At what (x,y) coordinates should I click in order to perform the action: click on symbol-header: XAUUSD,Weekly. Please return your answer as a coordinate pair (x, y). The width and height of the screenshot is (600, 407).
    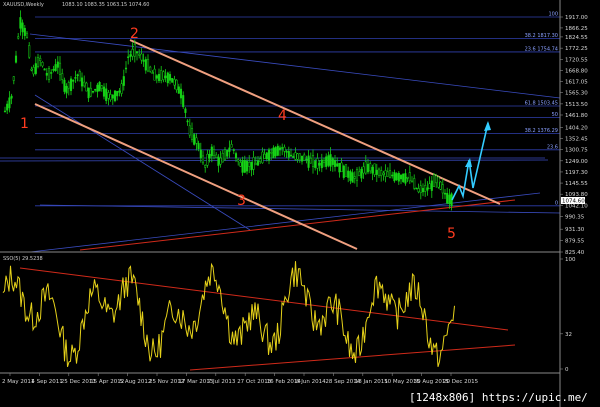
    Looking at the image, I should click on (23, 5).